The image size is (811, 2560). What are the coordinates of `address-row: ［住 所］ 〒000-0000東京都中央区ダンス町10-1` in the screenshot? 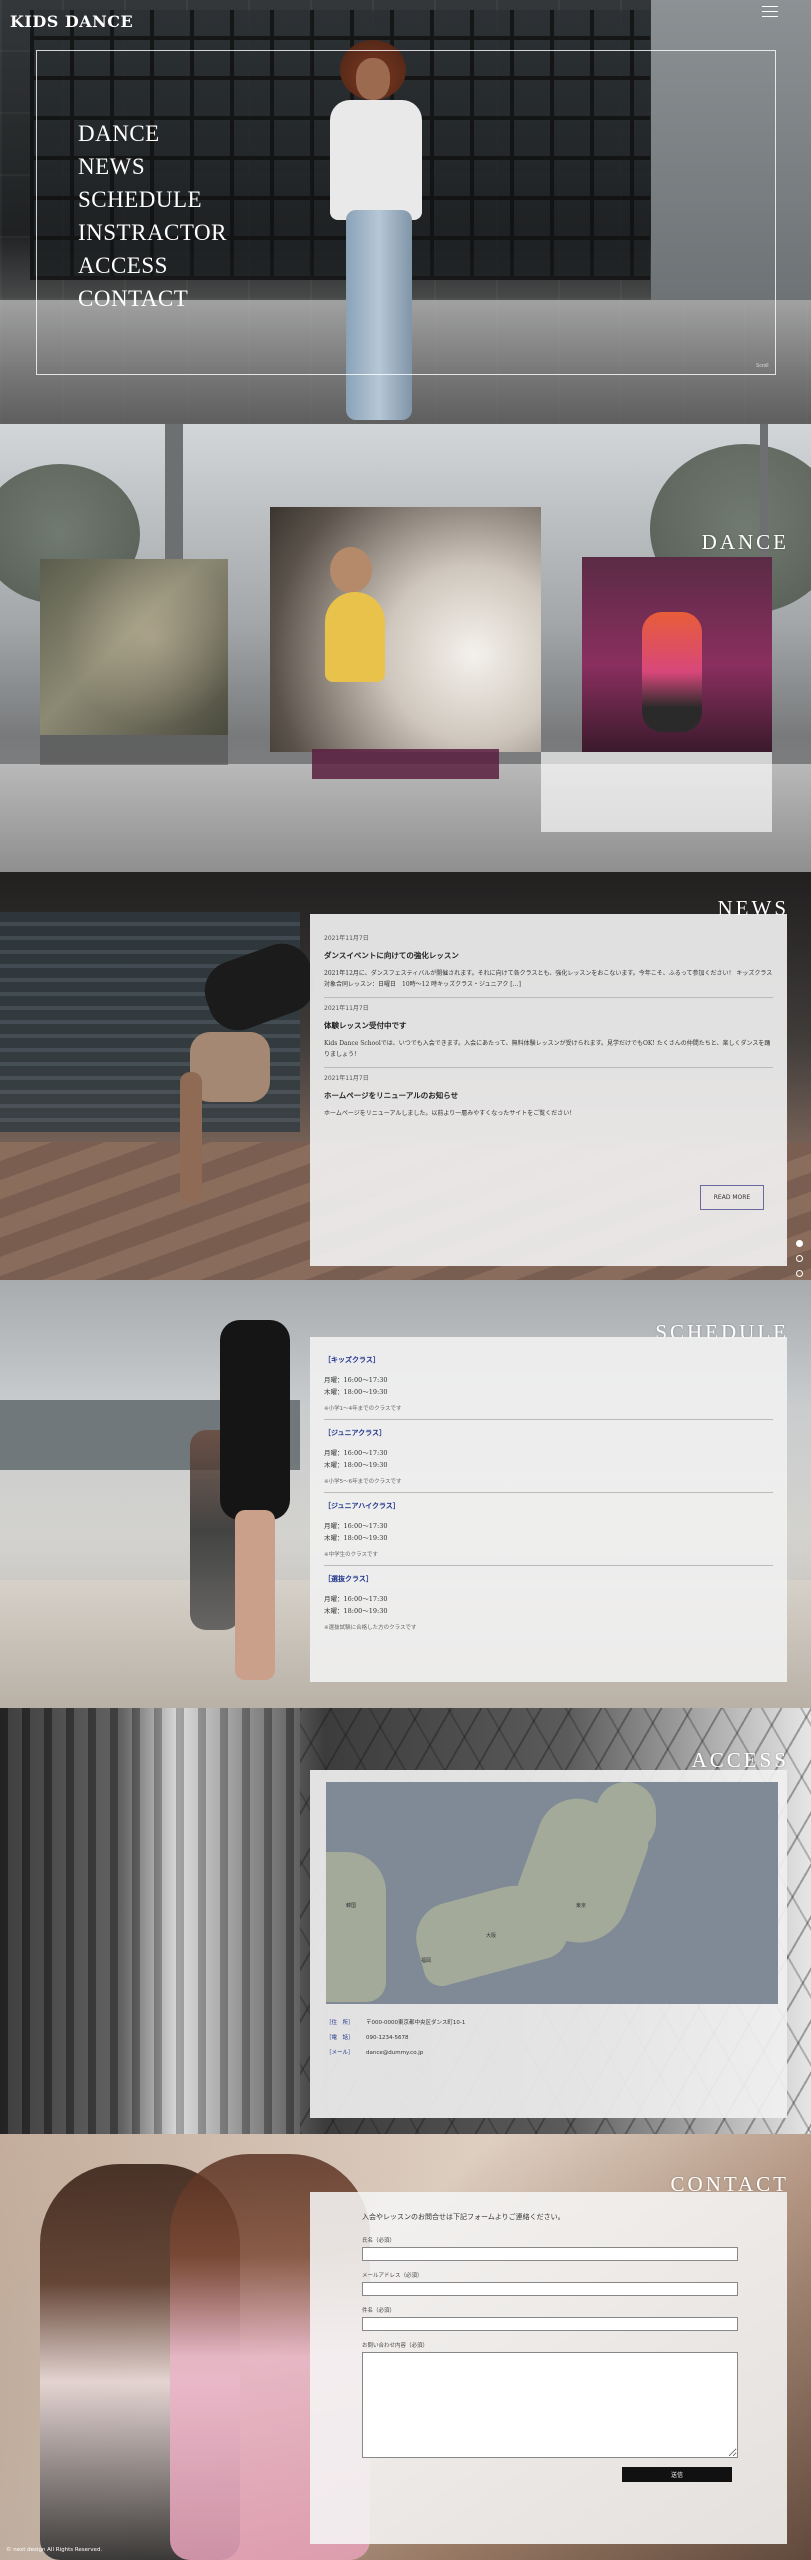 It's located at (395, 2023).